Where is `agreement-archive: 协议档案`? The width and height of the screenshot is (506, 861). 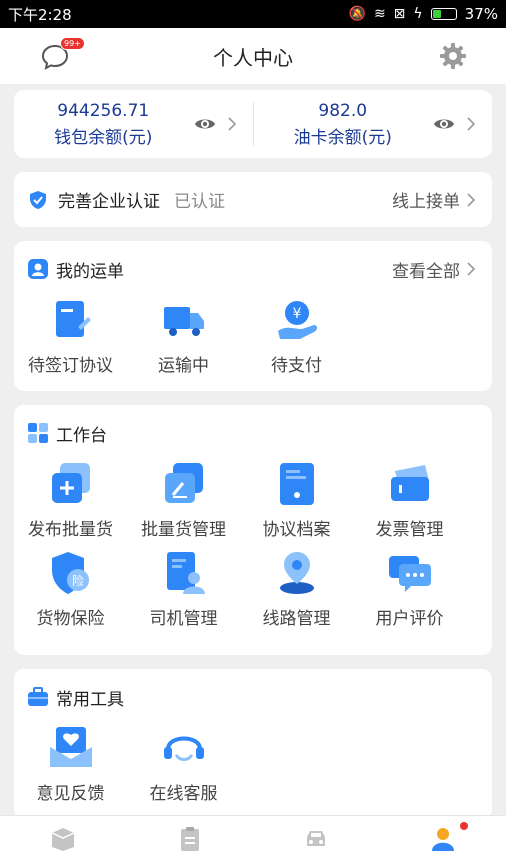
agreement-archive: 协议档案 is located at coordinates (296, 500).